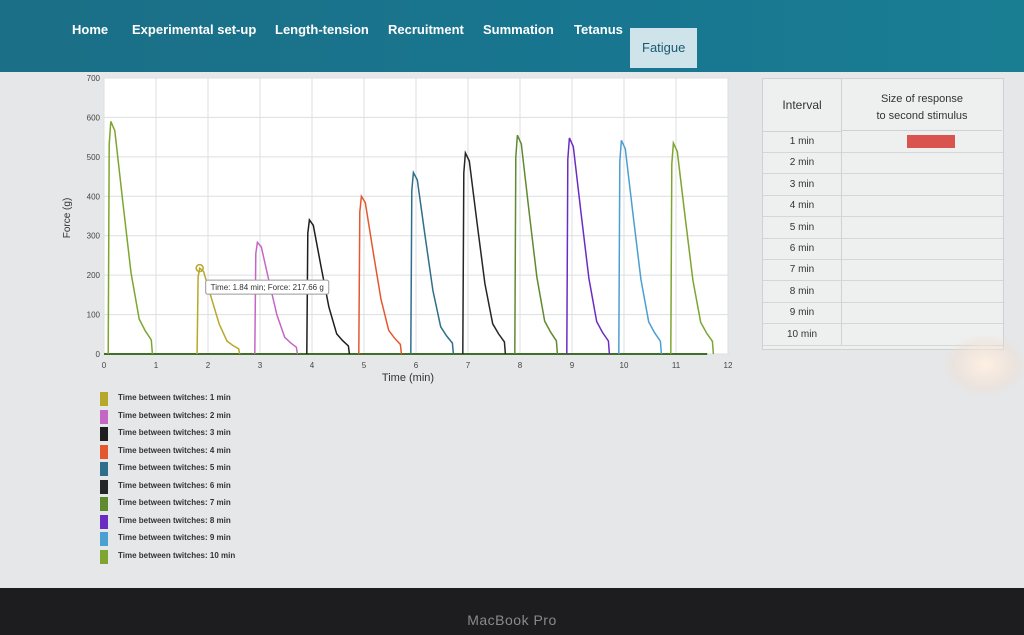  I want to click on x-tick-label: 11, so click(676, 365).